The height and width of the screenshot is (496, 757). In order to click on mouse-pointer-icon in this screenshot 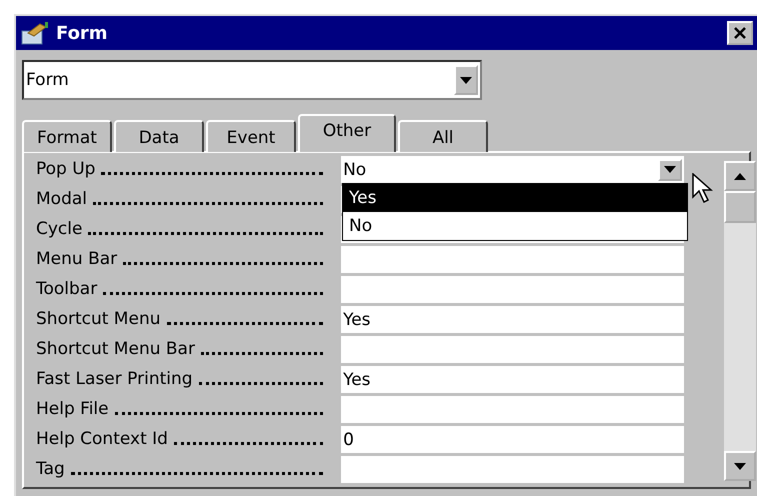, I will do `click(703, 189)`.